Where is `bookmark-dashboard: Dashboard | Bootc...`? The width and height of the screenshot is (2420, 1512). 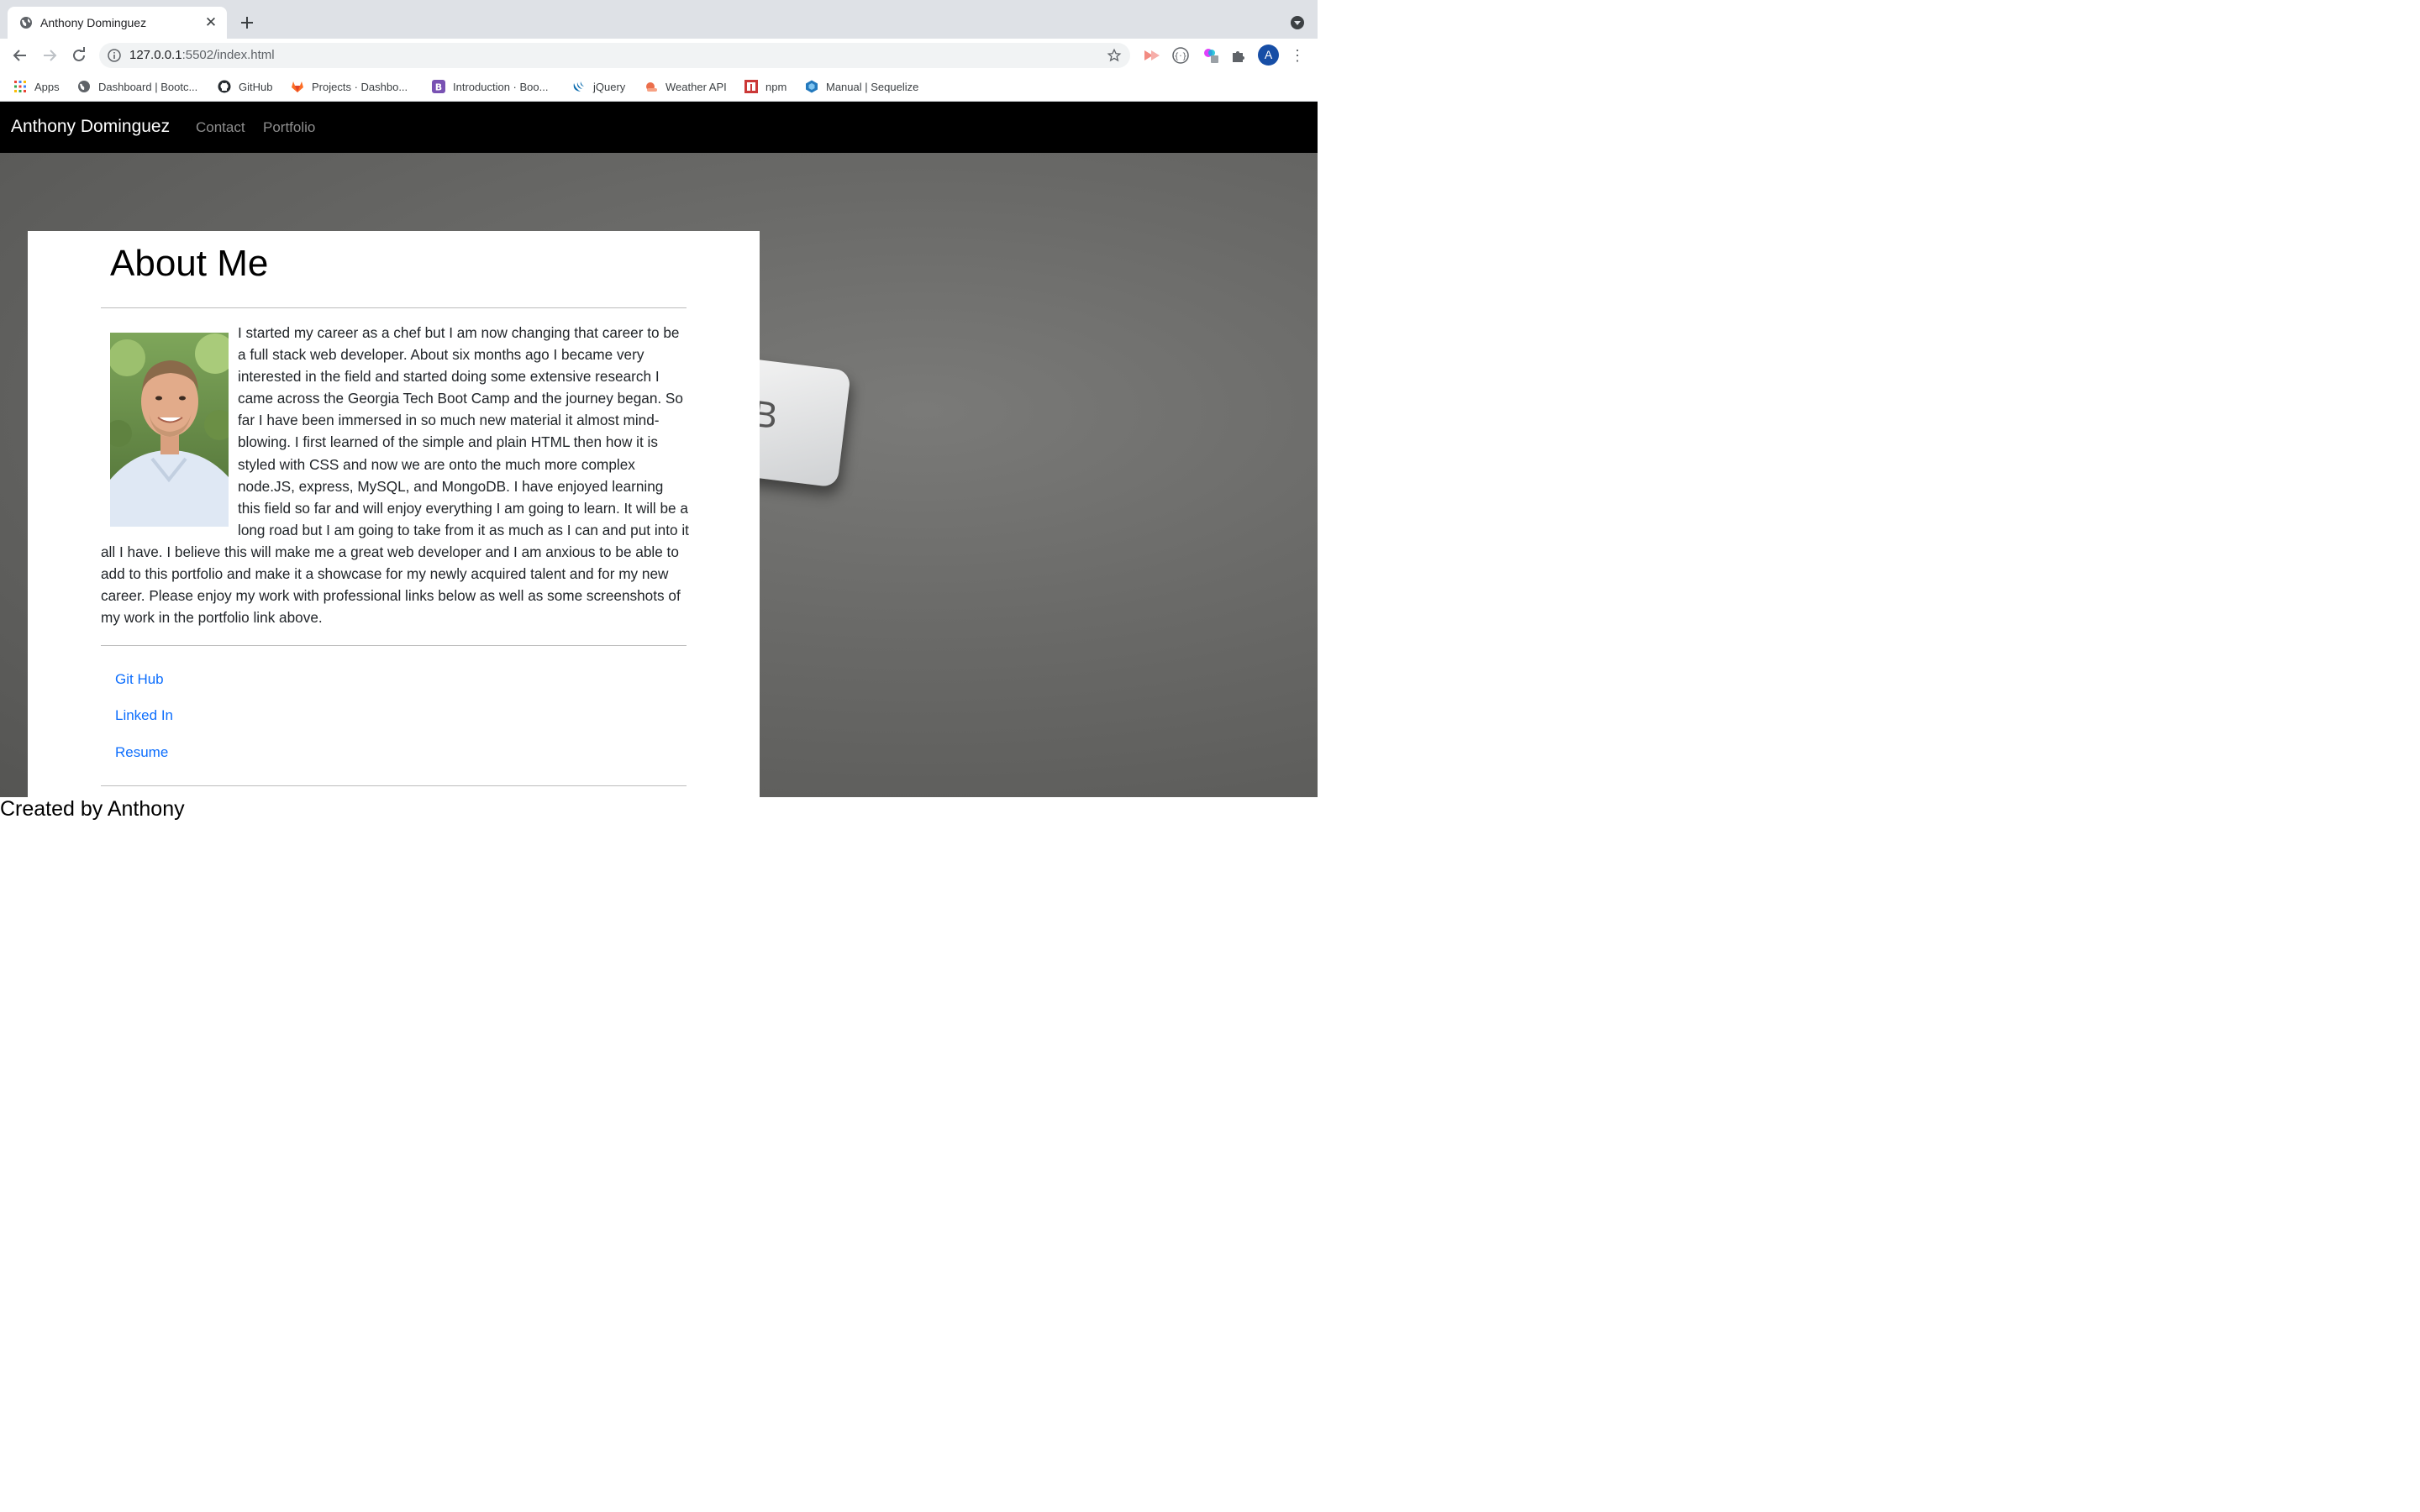 bookmark-dashboard: Dashboard | Bootc... is located at coordinates (137, 86).